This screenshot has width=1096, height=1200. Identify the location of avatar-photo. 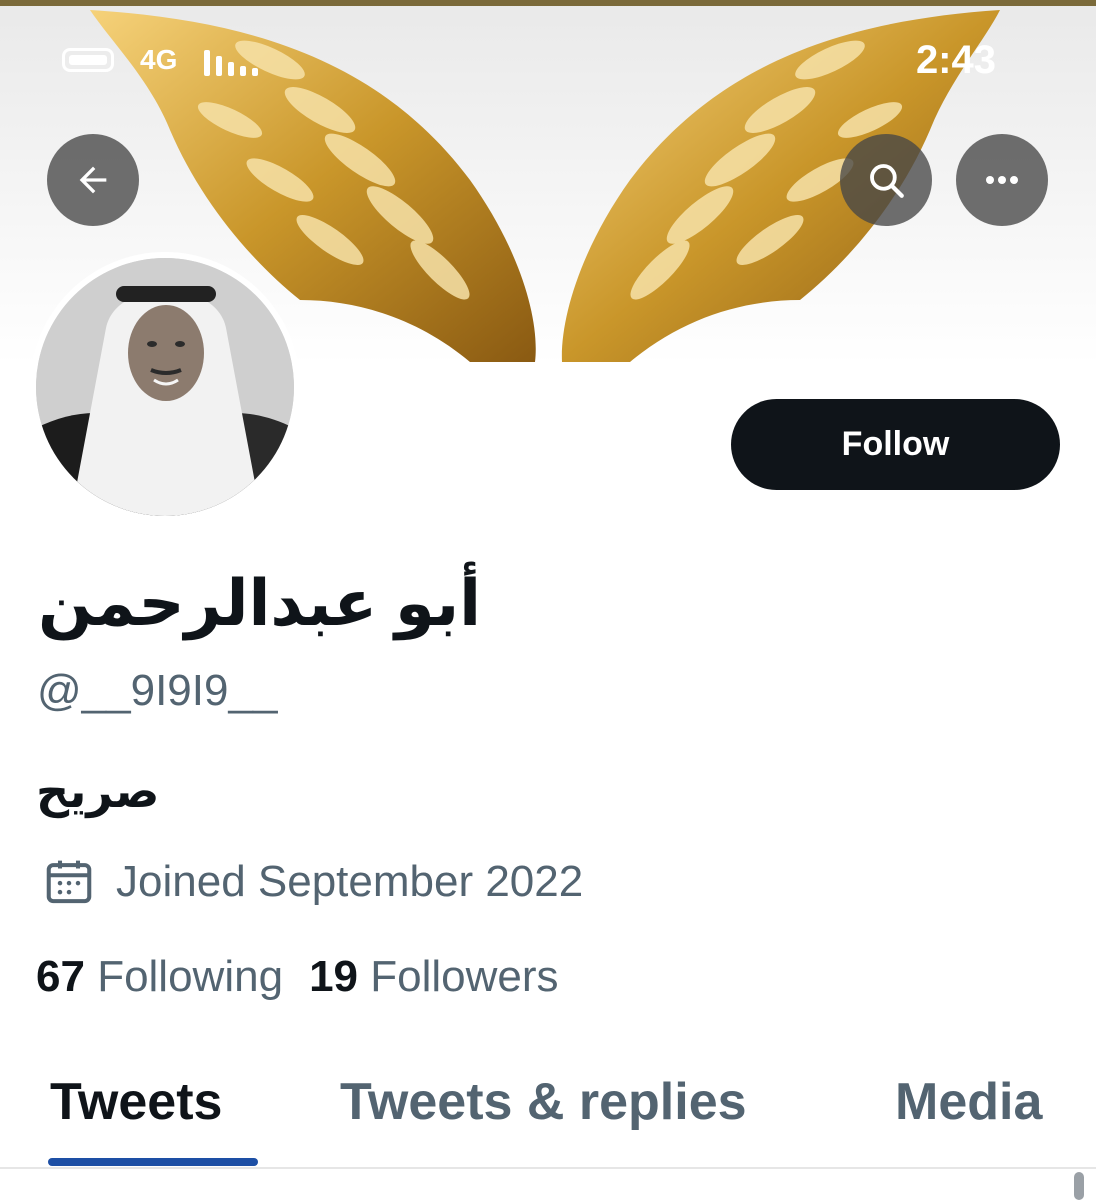
(165, 387).